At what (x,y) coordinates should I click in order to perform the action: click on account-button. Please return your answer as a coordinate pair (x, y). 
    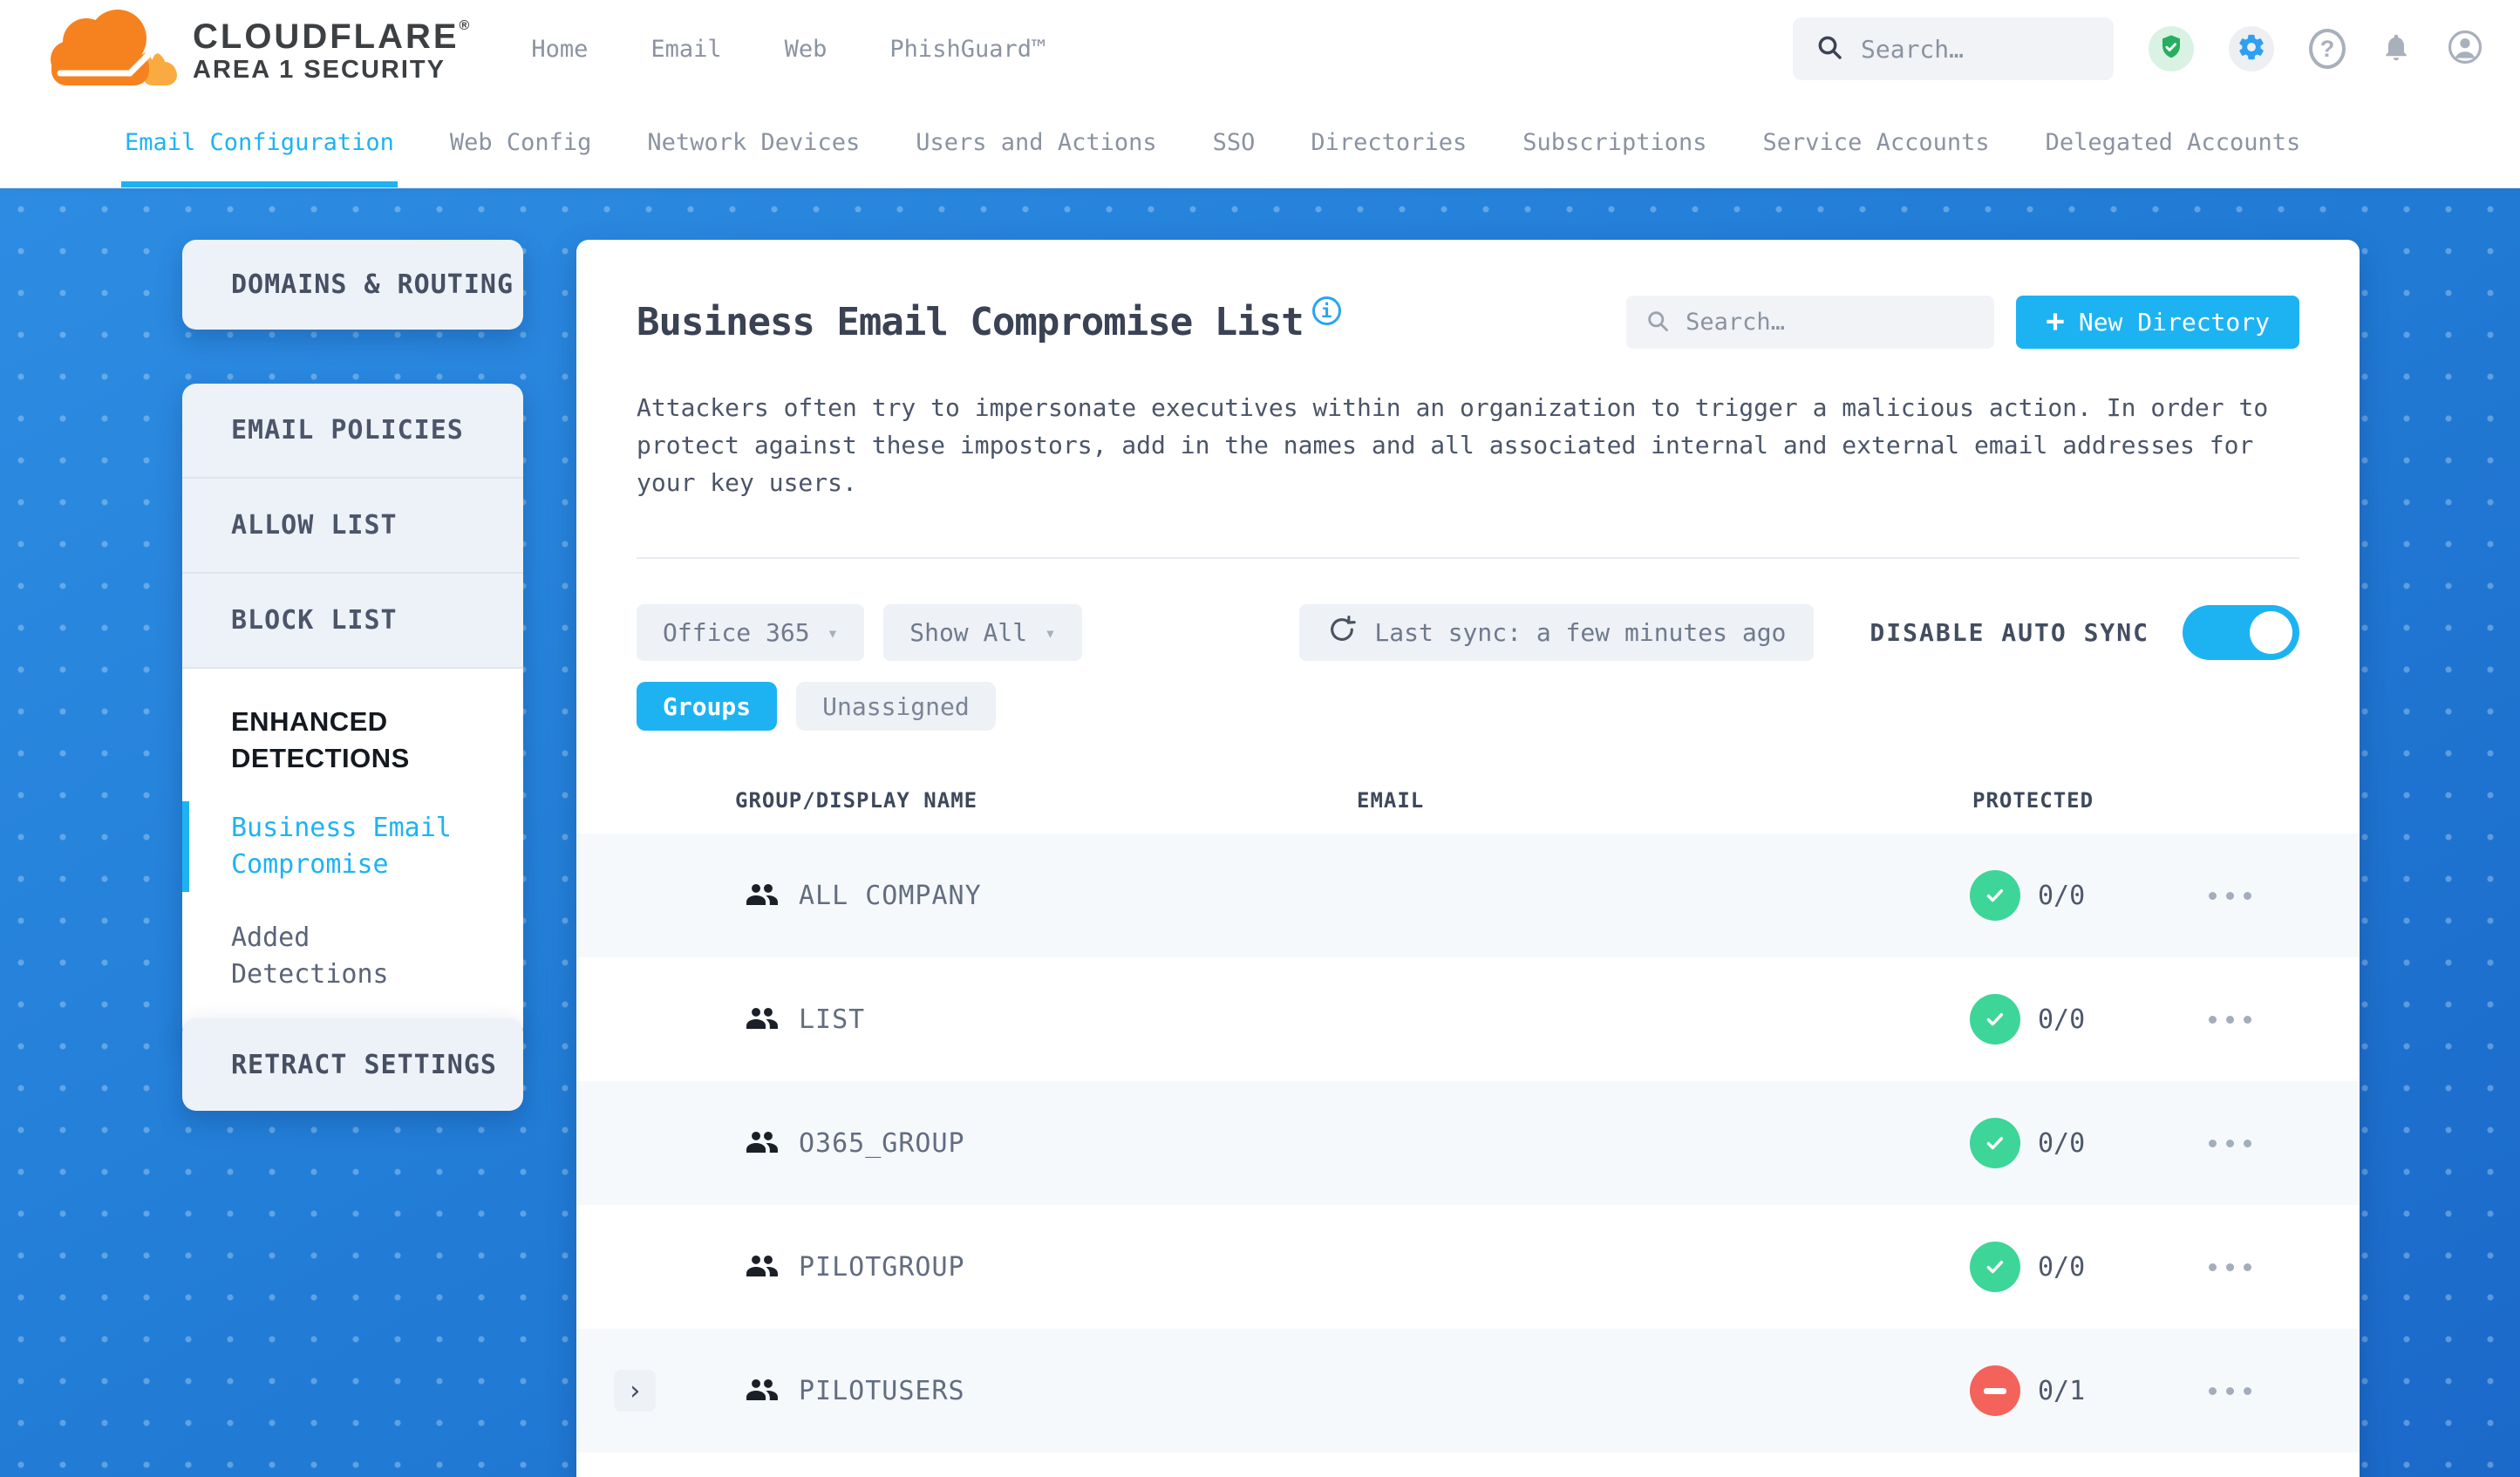
    Looking at the image, I should click on (2465, 49).